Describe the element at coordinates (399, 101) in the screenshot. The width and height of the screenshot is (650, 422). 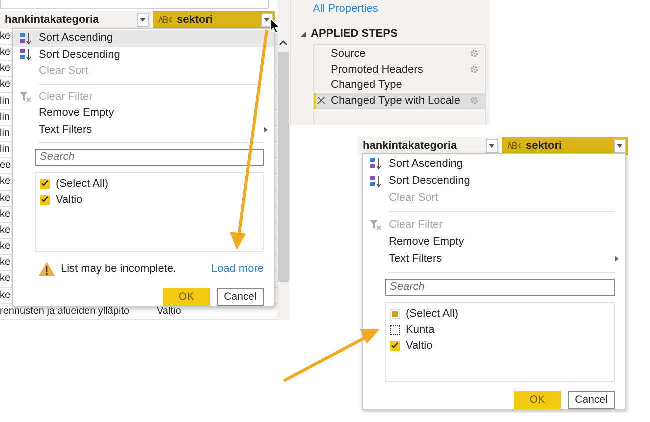
I see `step-item: Changed Type with Locale` at that location.